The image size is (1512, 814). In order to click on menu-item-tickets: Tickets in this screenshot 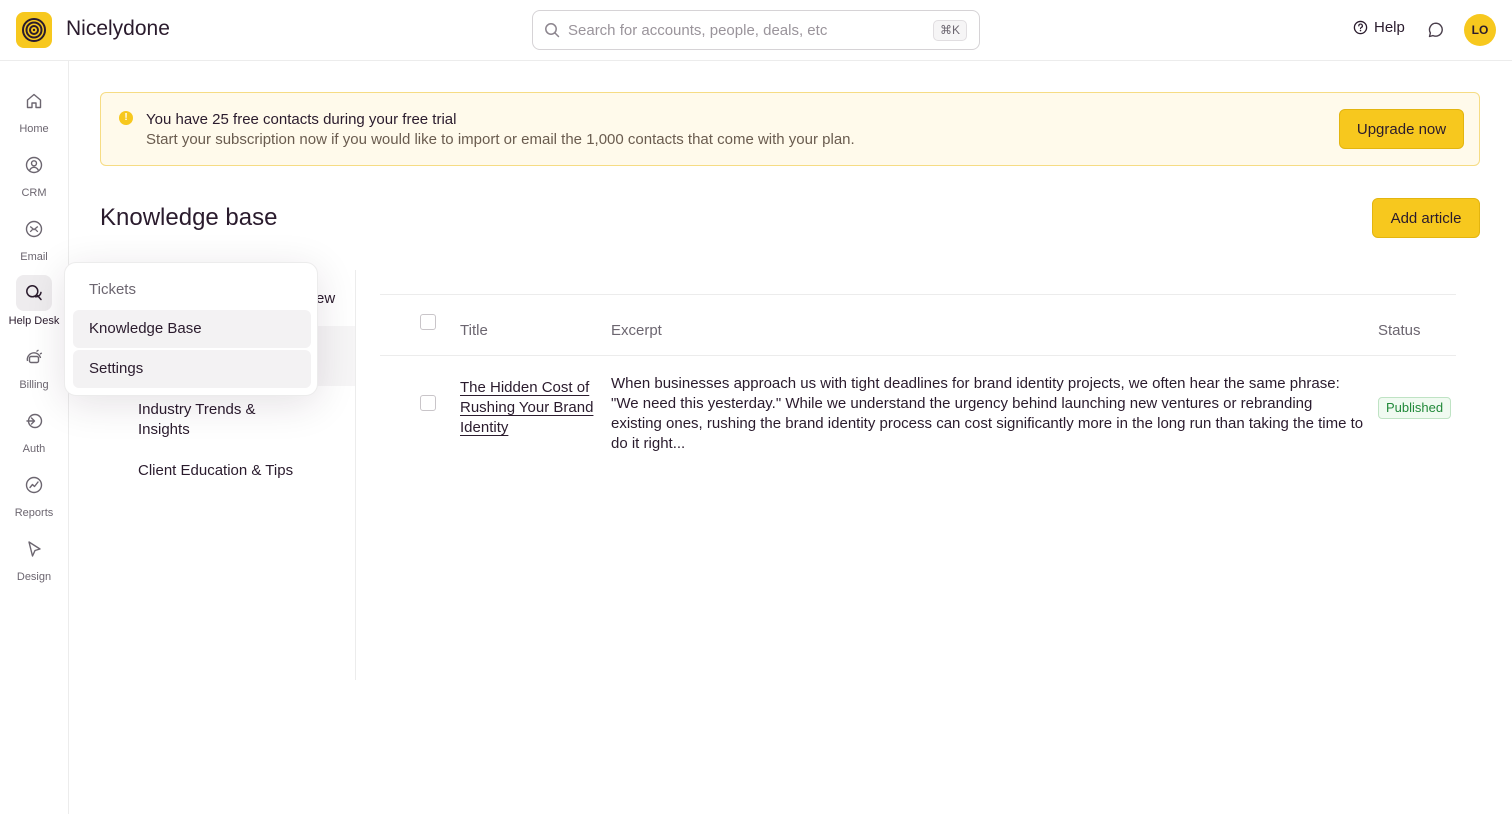, I will do `click(112, 289)`.